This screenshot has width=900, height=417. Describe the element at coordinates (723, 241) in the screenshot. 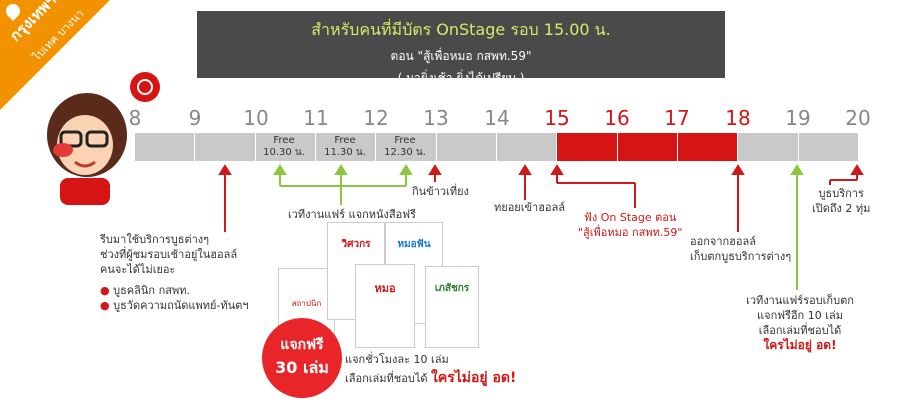

I see `note-line: ออกจากฮอลล์` at that location.